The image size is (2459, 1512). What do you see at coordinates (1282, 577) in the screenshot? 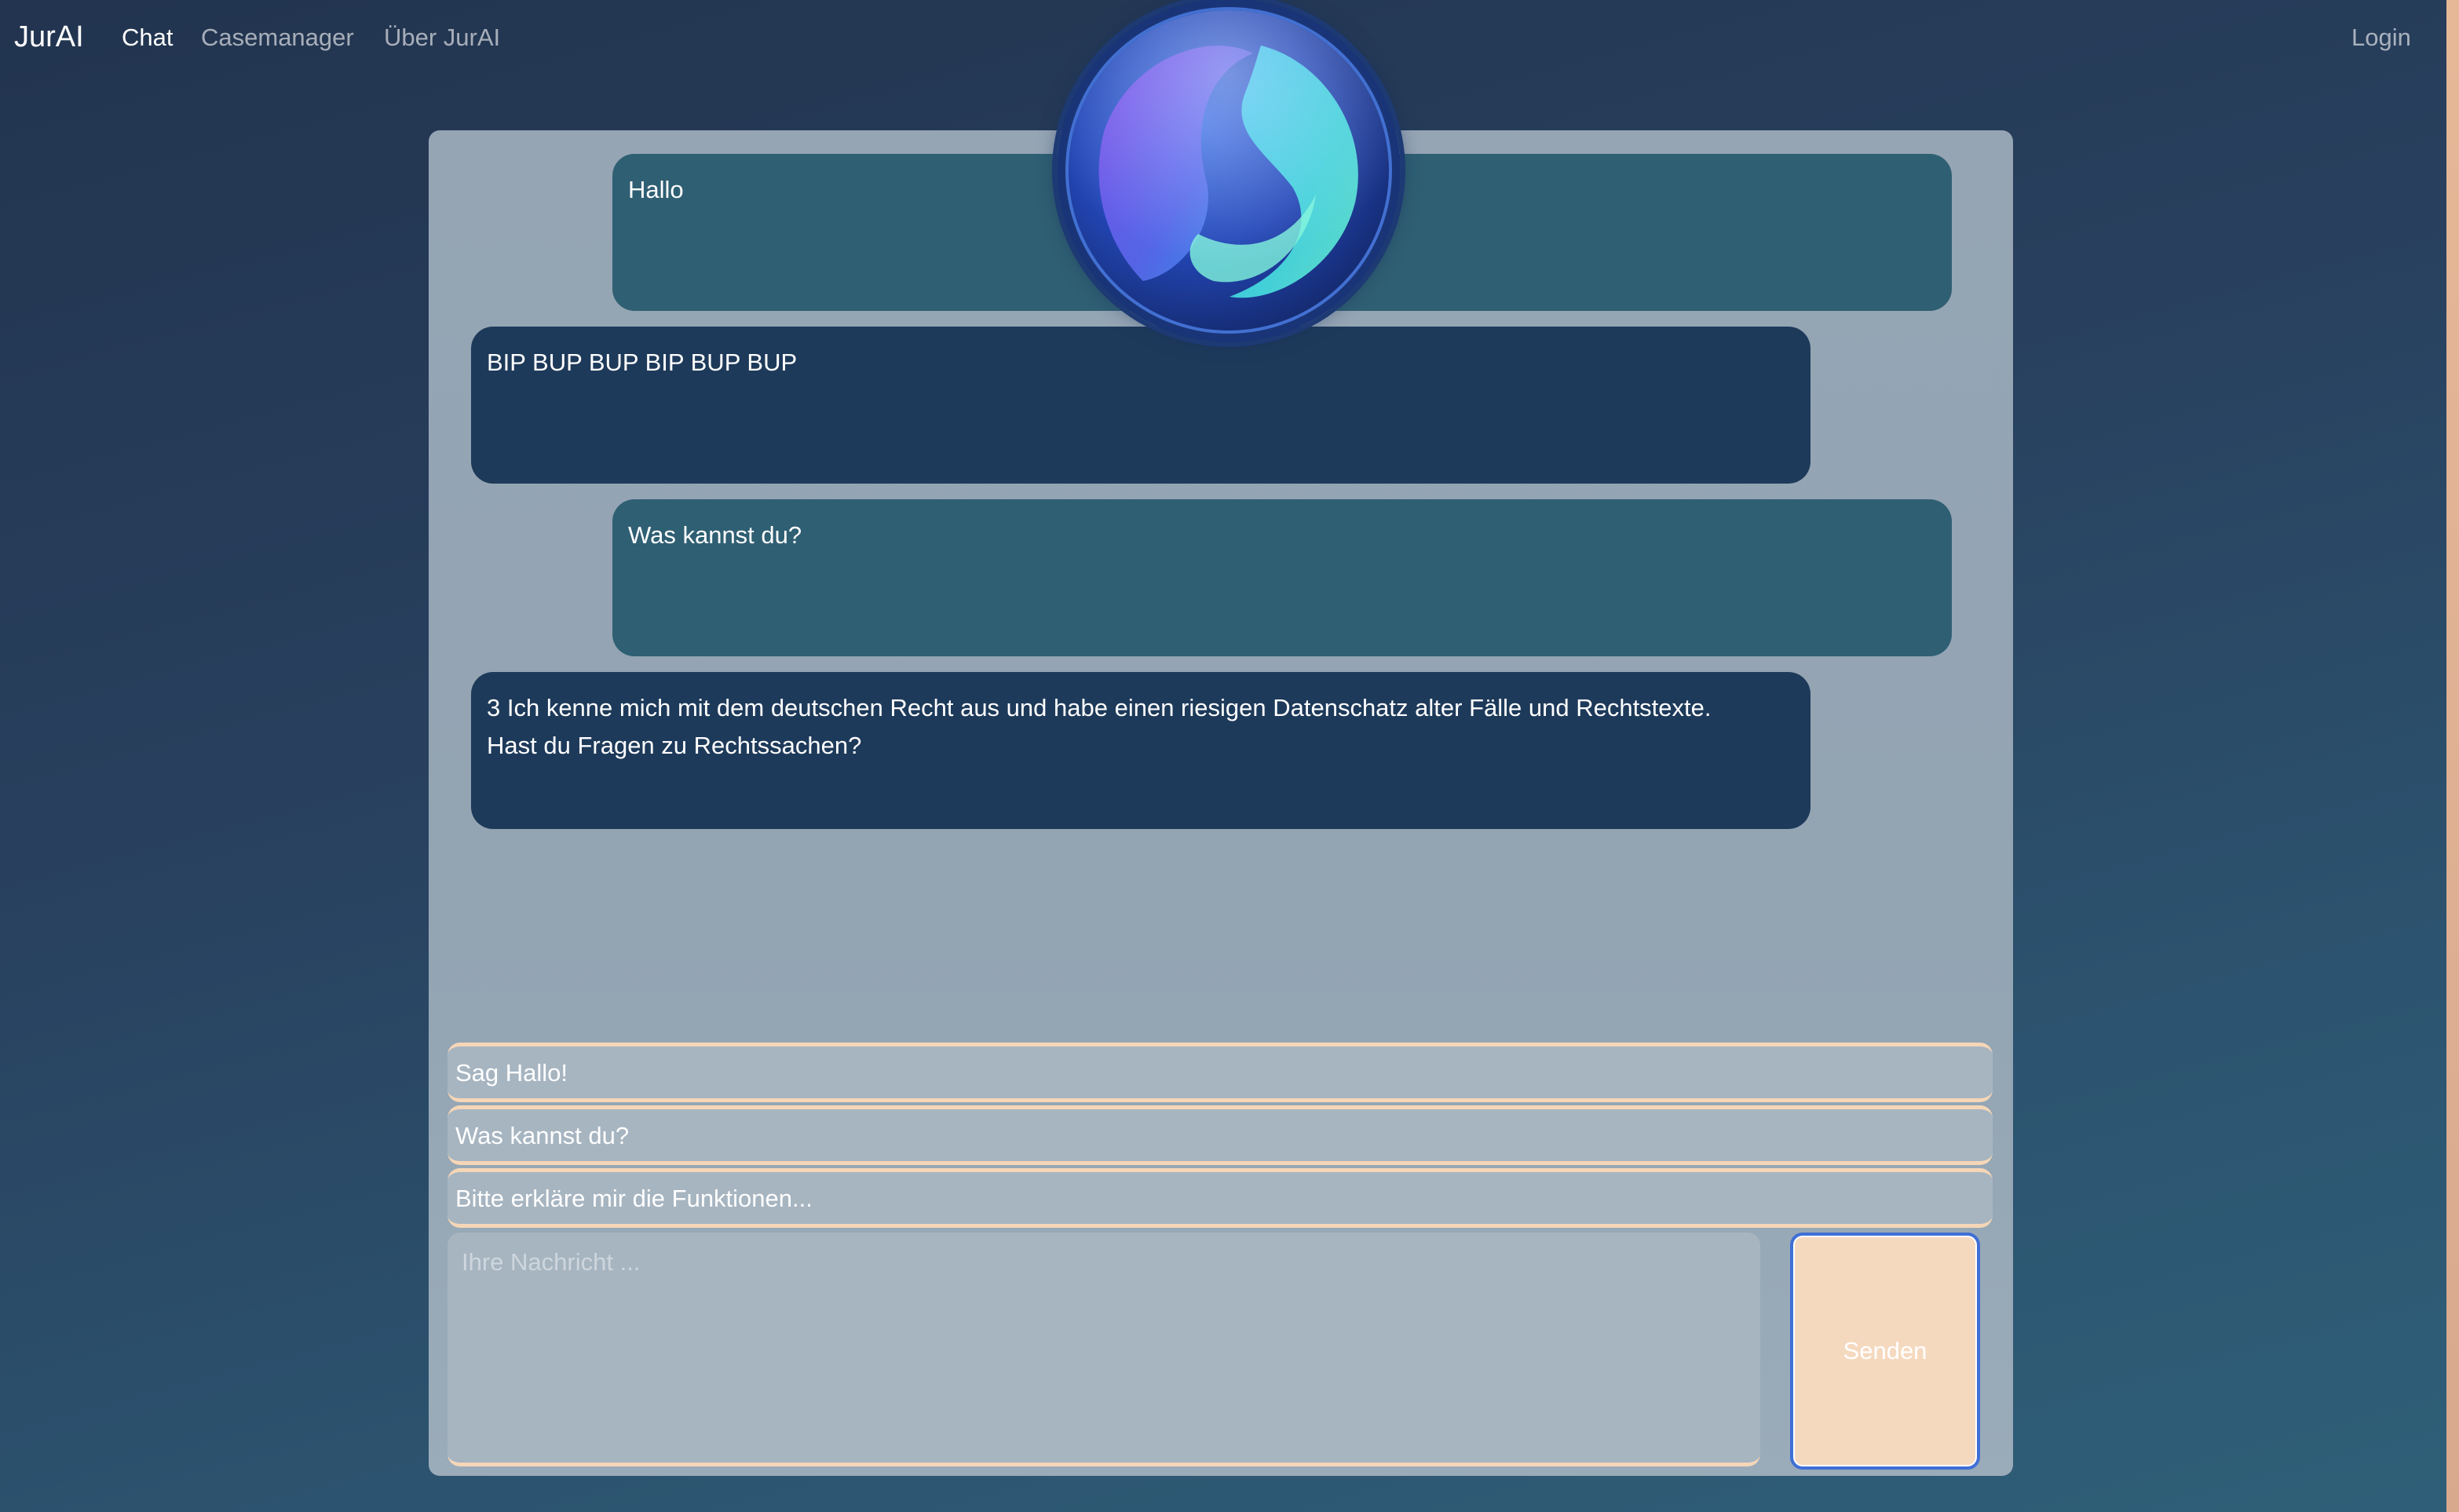
I see `message-user: Was kannst du?` at bounding box center [1282, 577].